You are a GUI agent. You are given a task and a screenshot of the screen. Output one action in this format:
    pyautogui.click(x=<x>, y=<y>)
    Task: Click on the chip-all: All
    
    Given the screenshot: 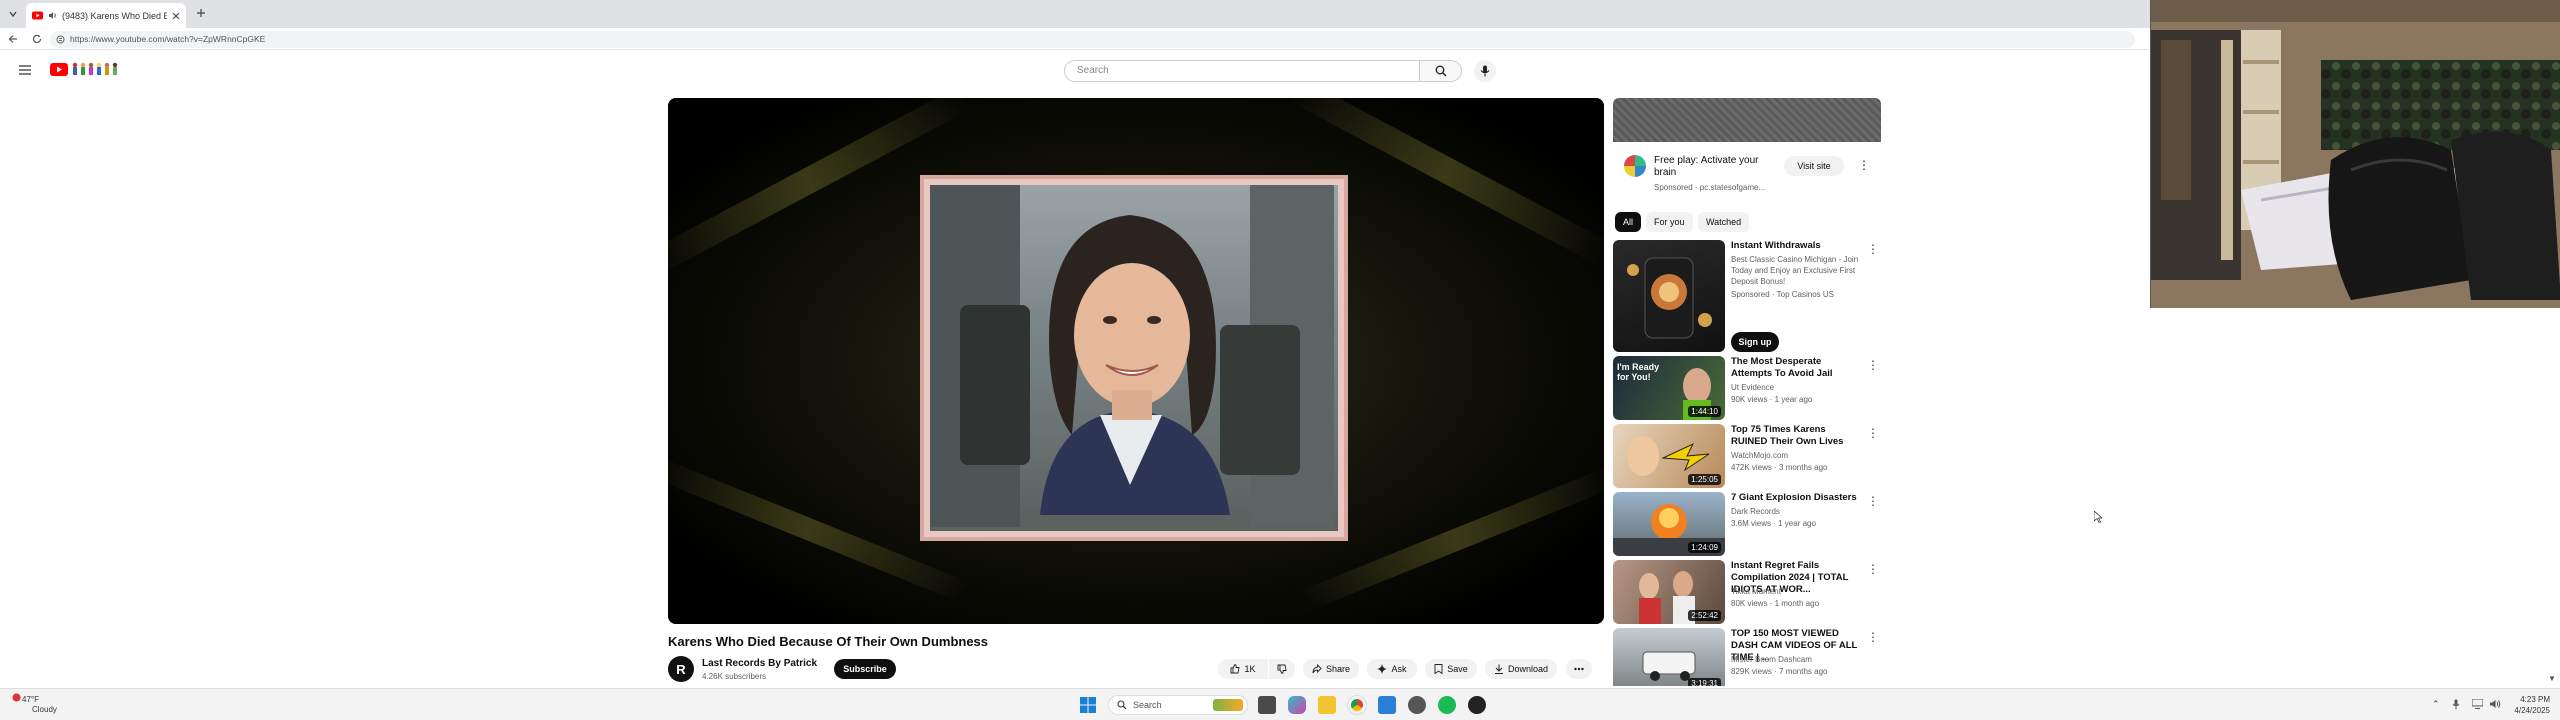 What is the action you would take?
    pyautogui.click(x=1628, y=222)
    